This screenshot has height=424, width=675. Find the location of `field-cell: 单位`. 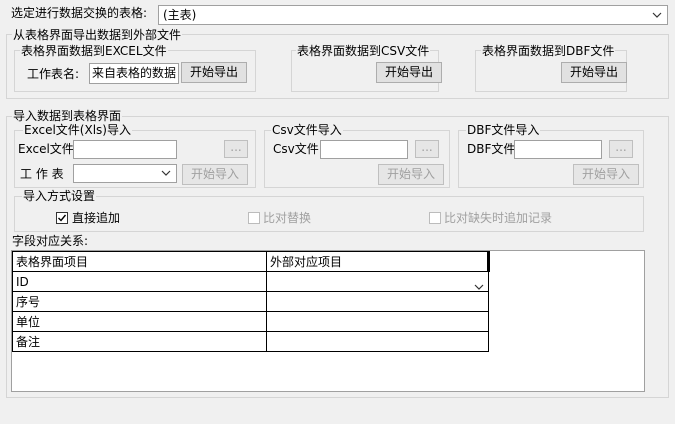

field-cell: 单位 is located at coordinates (139, 321).